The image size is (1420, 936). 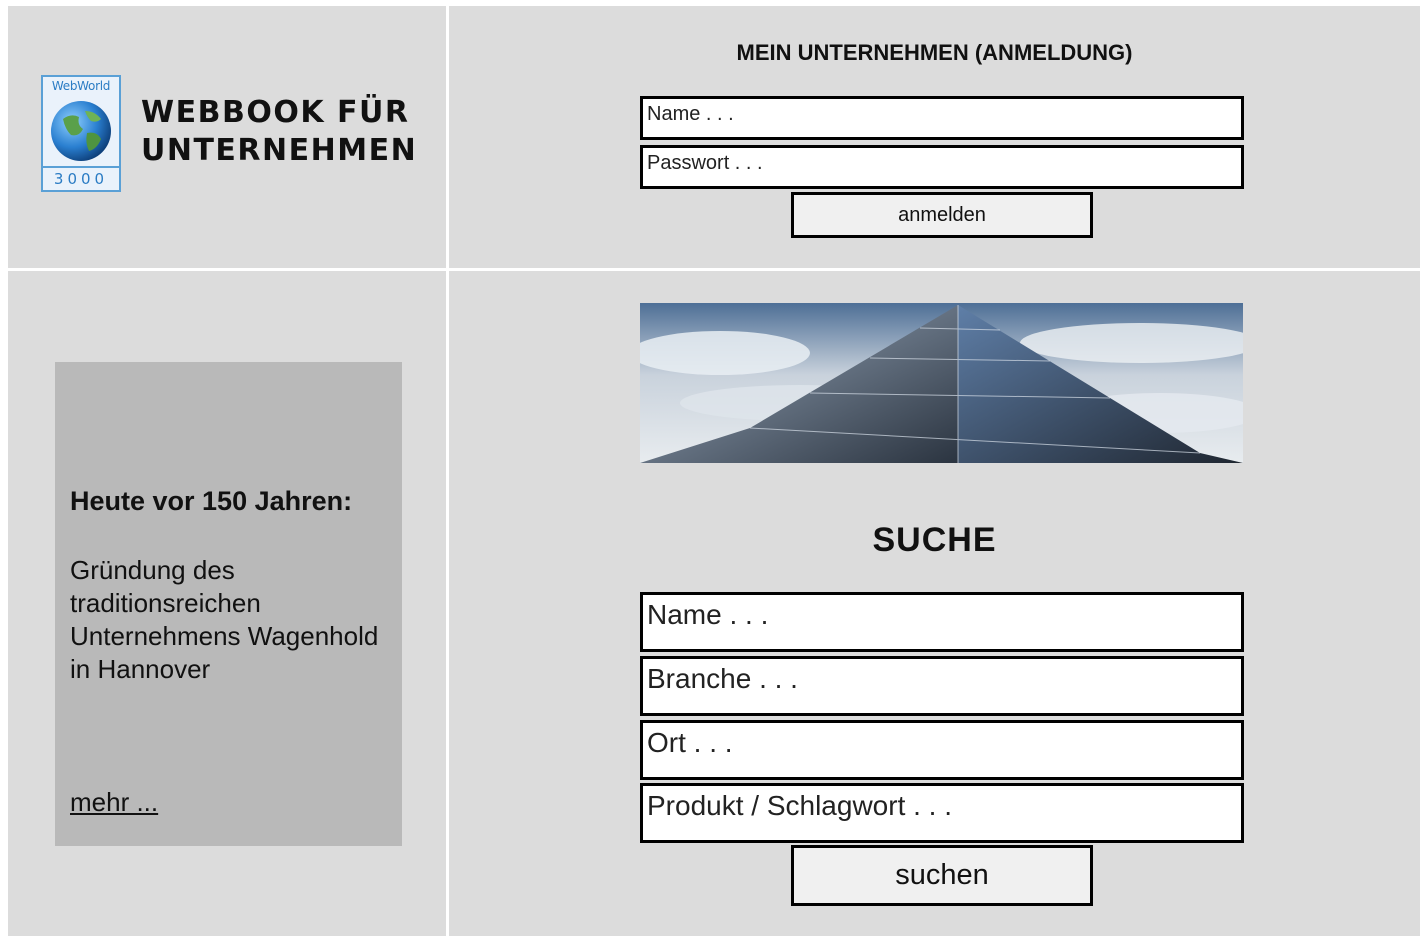 What do you see at coordinates (279, 150) in the screenshot?
I see `site-title-line2: UNTERNEHMEN` at bounding box center [279, 150].